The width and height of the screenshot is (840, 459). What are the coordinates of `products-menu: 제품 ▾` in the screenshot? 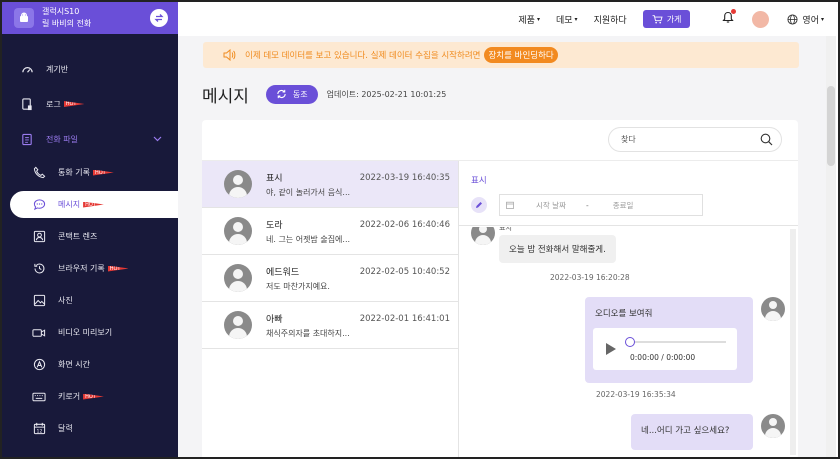 It's located at (529, 19).